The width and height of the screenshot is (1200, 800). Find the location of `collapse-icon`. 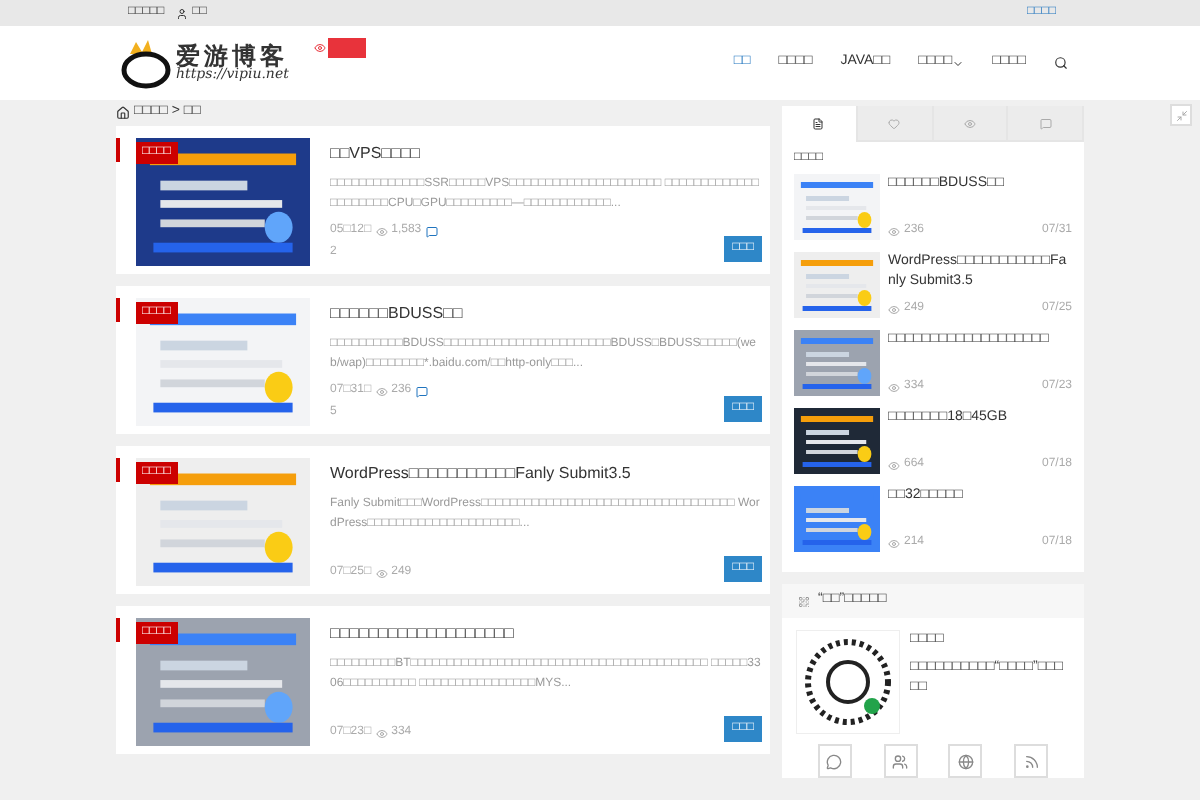

collapse-icon is located at coordinates (1181, 115).